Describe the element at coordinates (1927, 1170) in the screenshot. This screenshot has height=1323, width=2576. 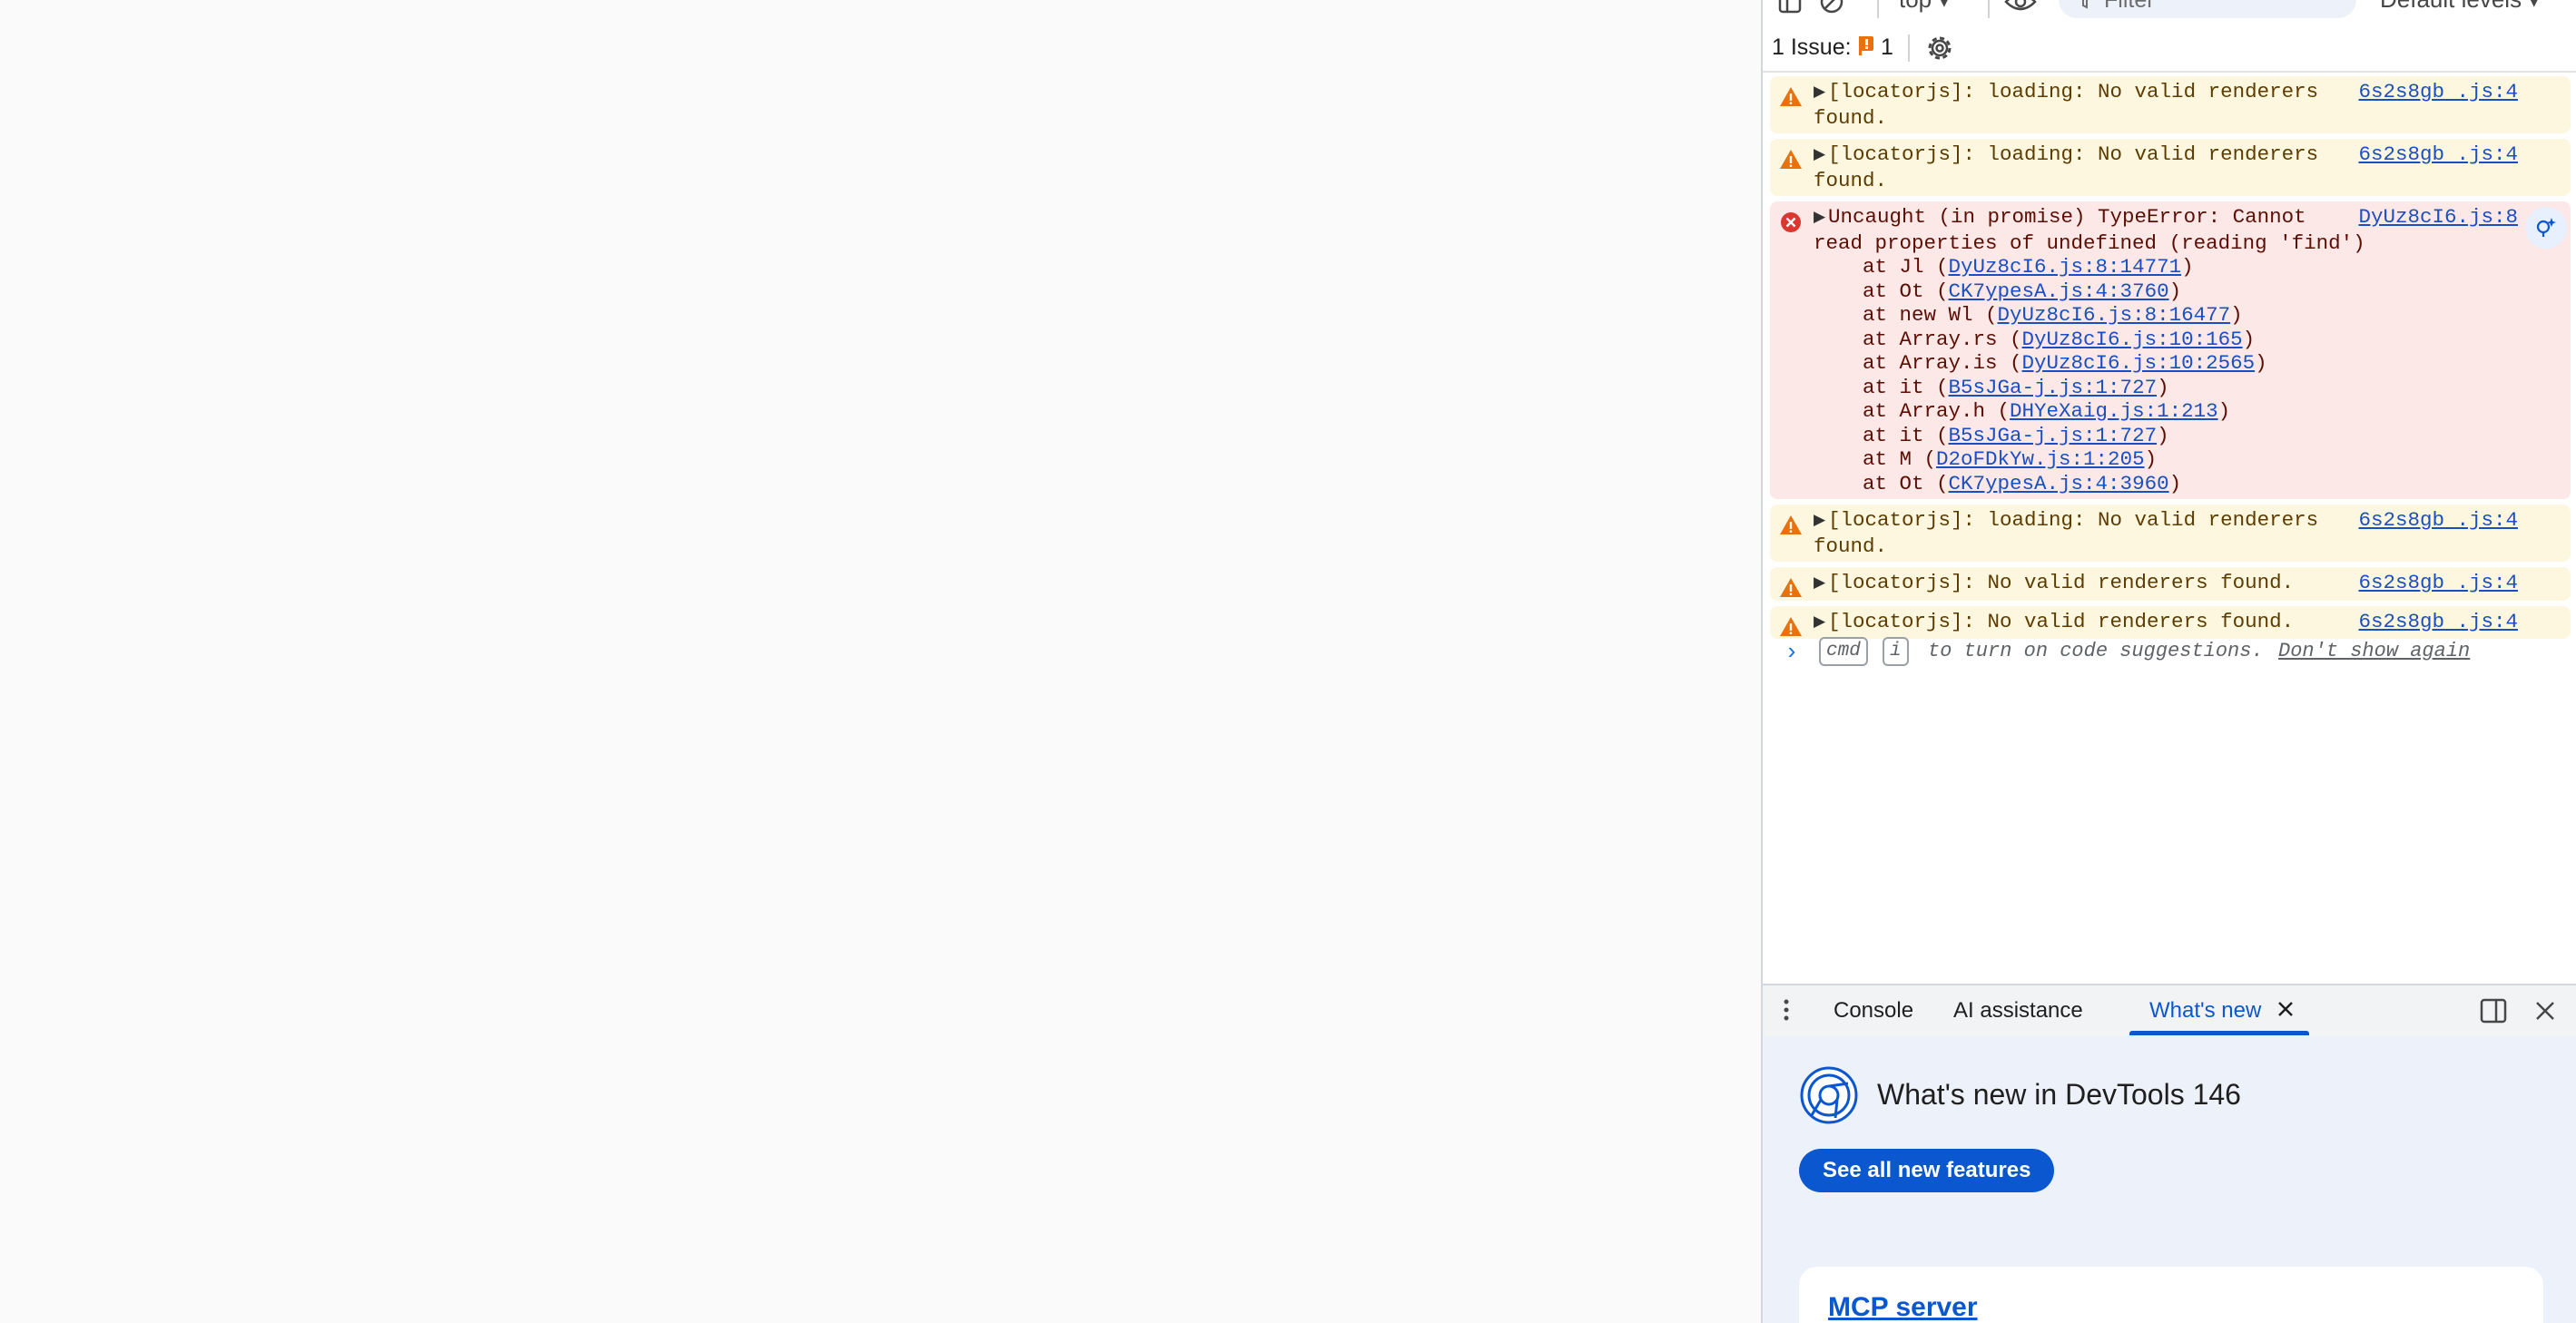
I see `see-all-features-button: See all new features` at that location.